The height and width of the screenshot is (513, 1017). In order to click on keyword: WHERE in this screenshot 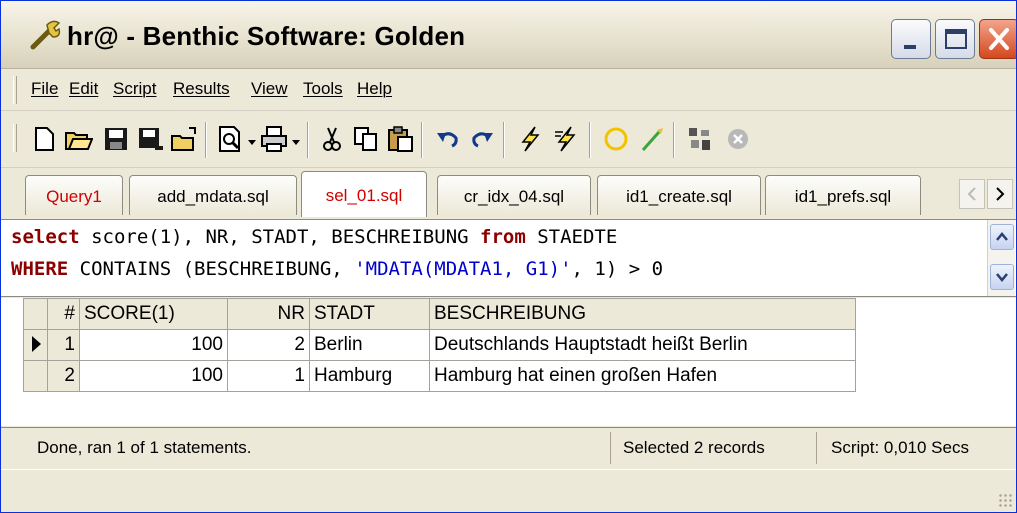, I will do `click(40, 269)`.